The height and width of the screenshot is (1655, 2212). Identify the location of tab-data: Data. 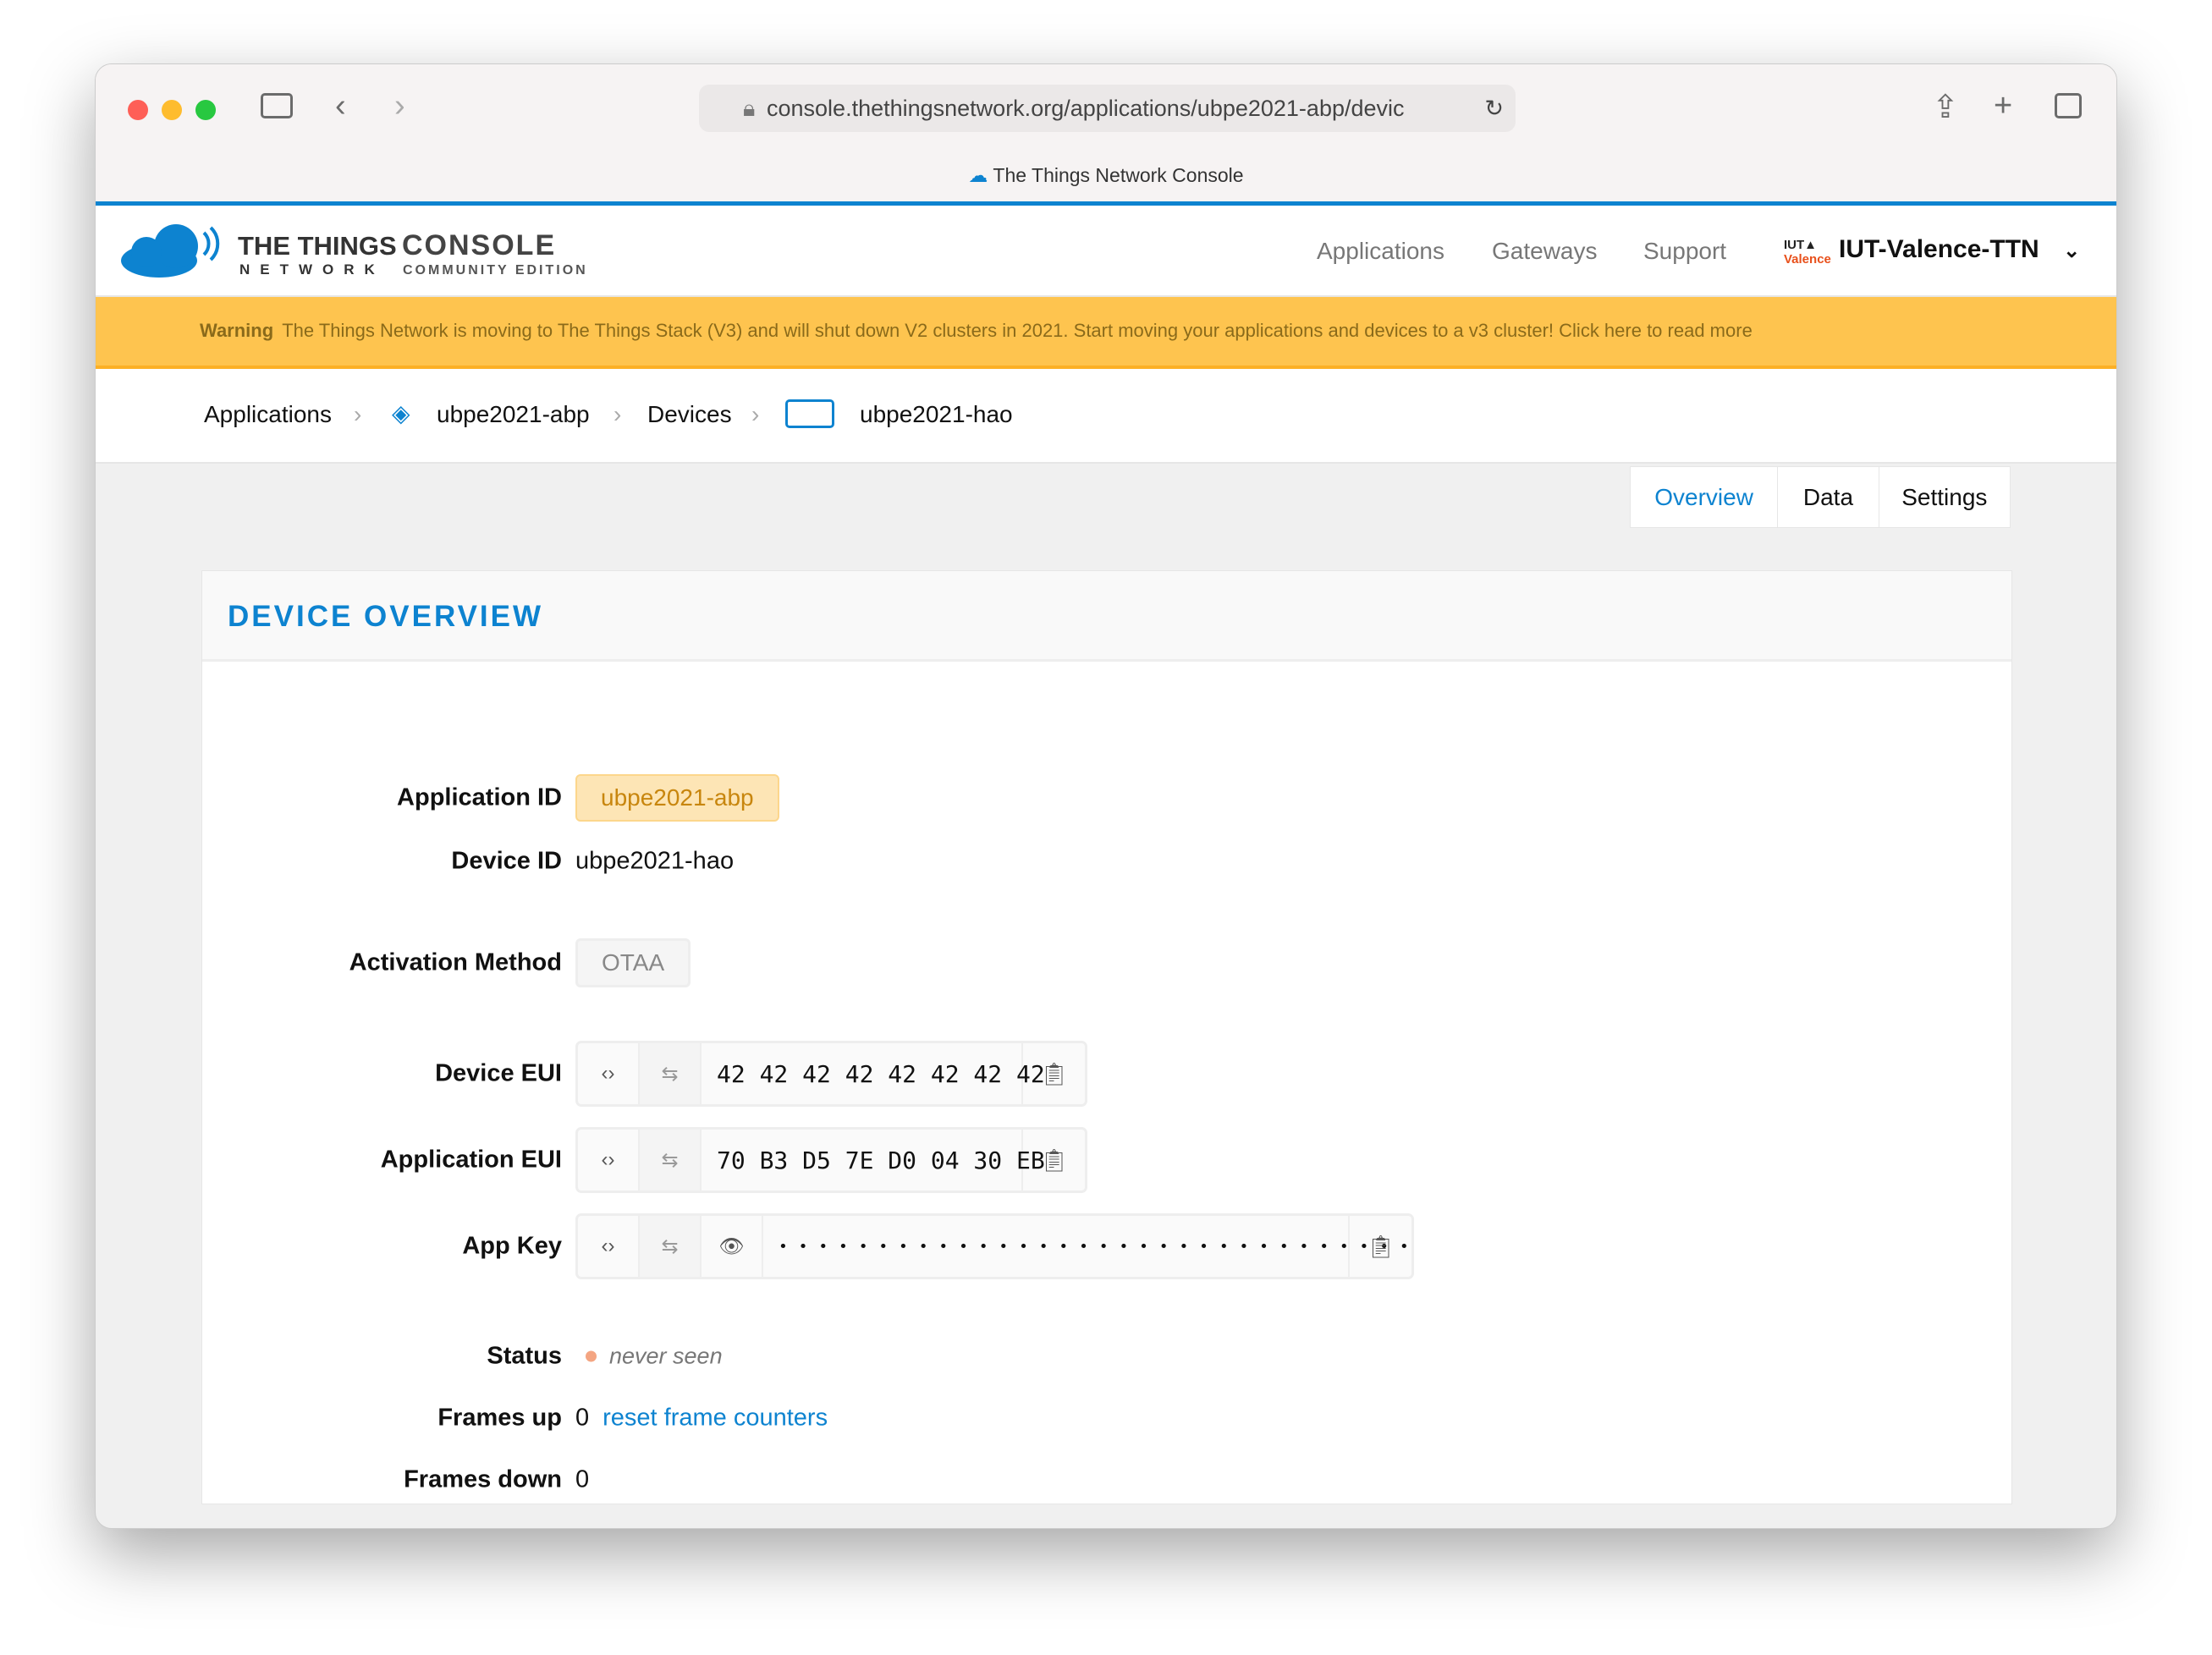
(1828, 497).